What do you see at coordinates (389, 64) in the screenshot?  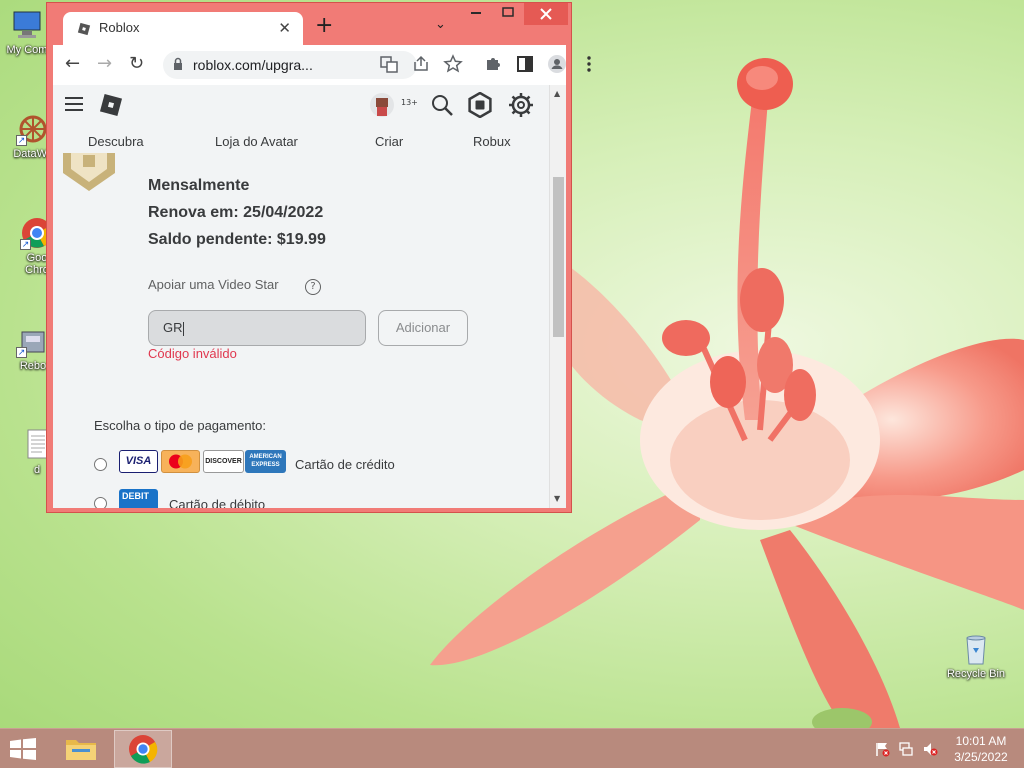 I see `translate-icon` at bounding box center [389, 64].